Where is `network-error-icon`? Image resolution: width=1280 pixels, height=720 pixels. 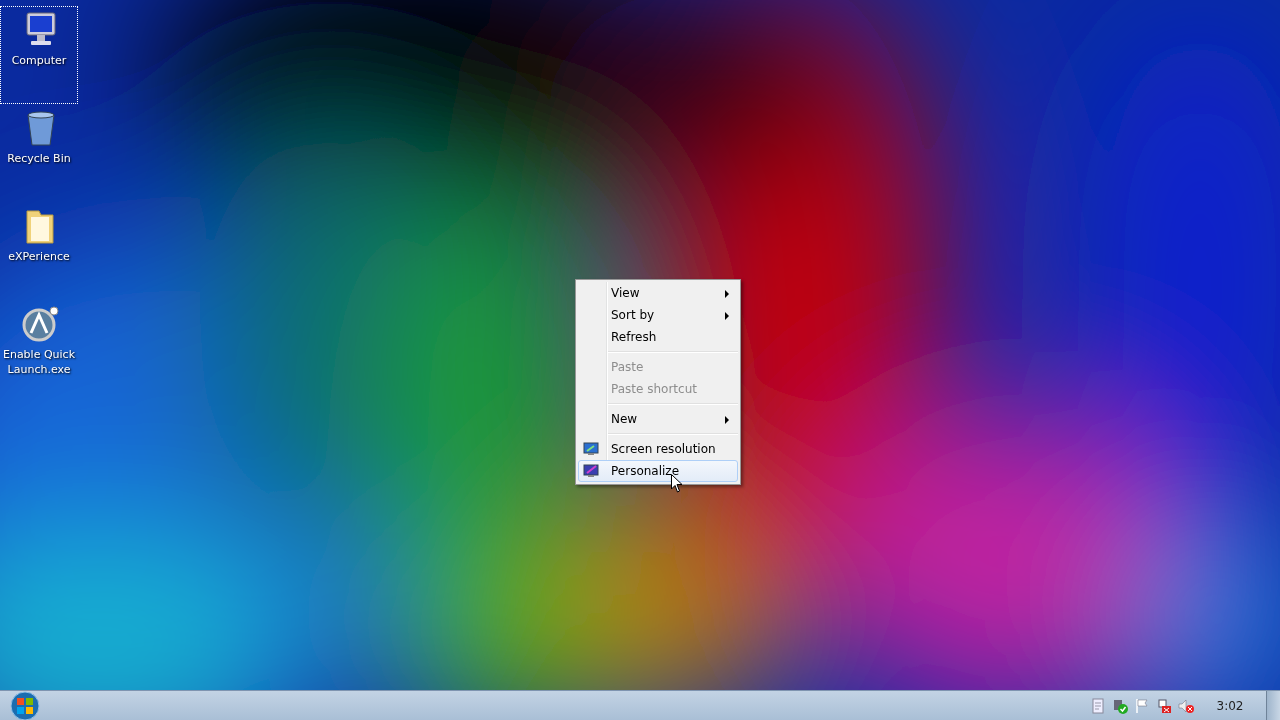 network-error-icon is located at coordinates (1164, 705).